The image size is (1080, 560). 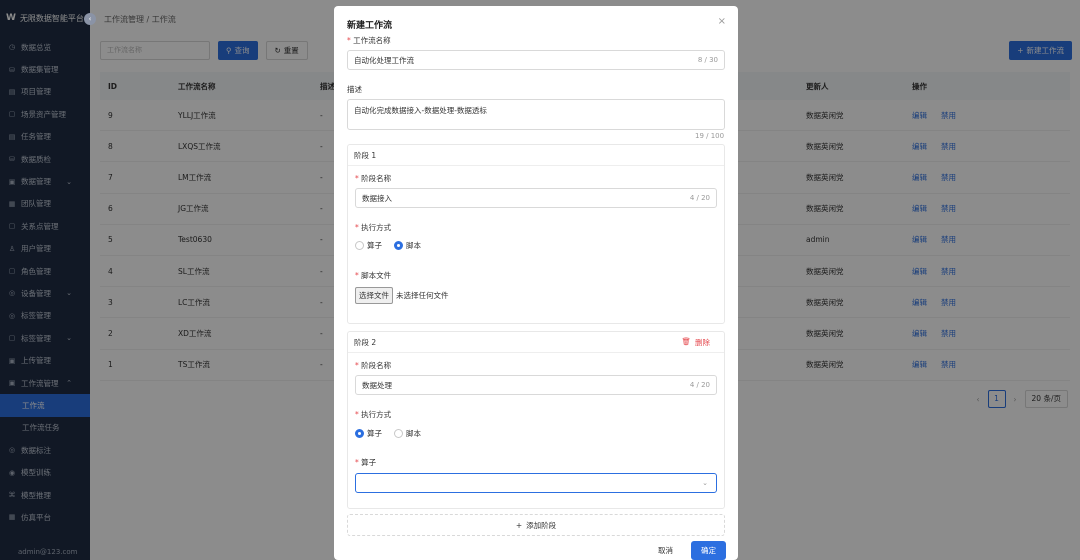 What do you see at coordinates (699, 385) in the screenshot?
I see `stage-2-name-count: 4 / 20` at bounding box center [699, 385].